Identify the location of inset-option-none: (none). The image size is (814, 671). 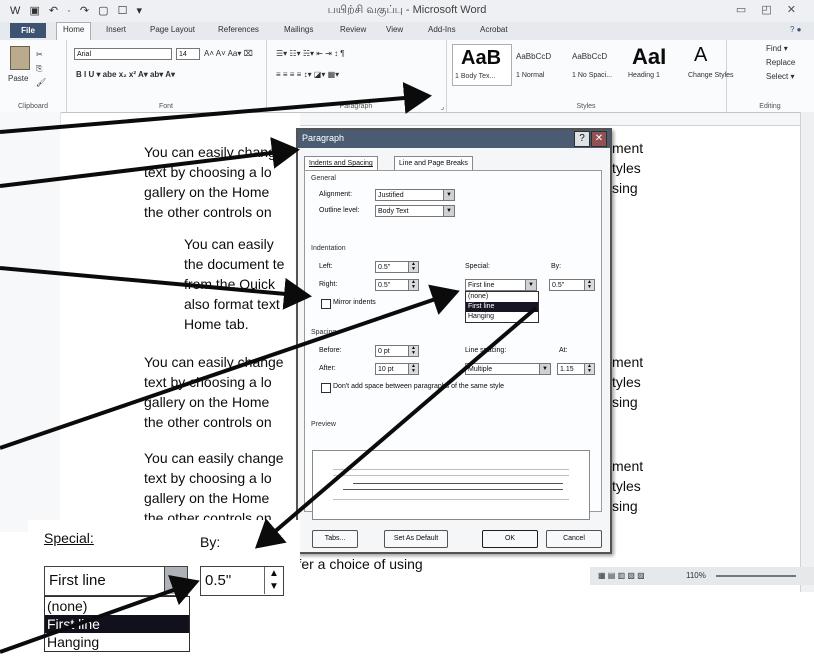
(117, 606).